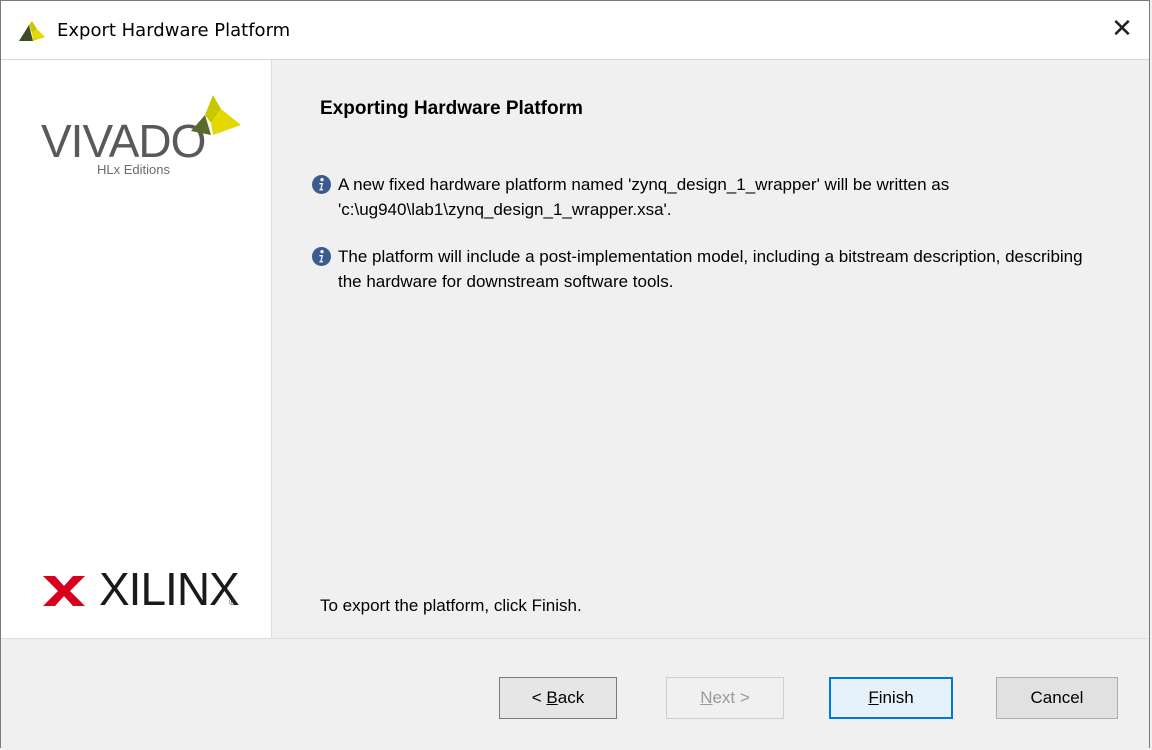 The image size is (1152, 750). Describe the element at coordinates (169, 589) in the screenshot. I see `xilinx-wordmark: XILINX` at that location.